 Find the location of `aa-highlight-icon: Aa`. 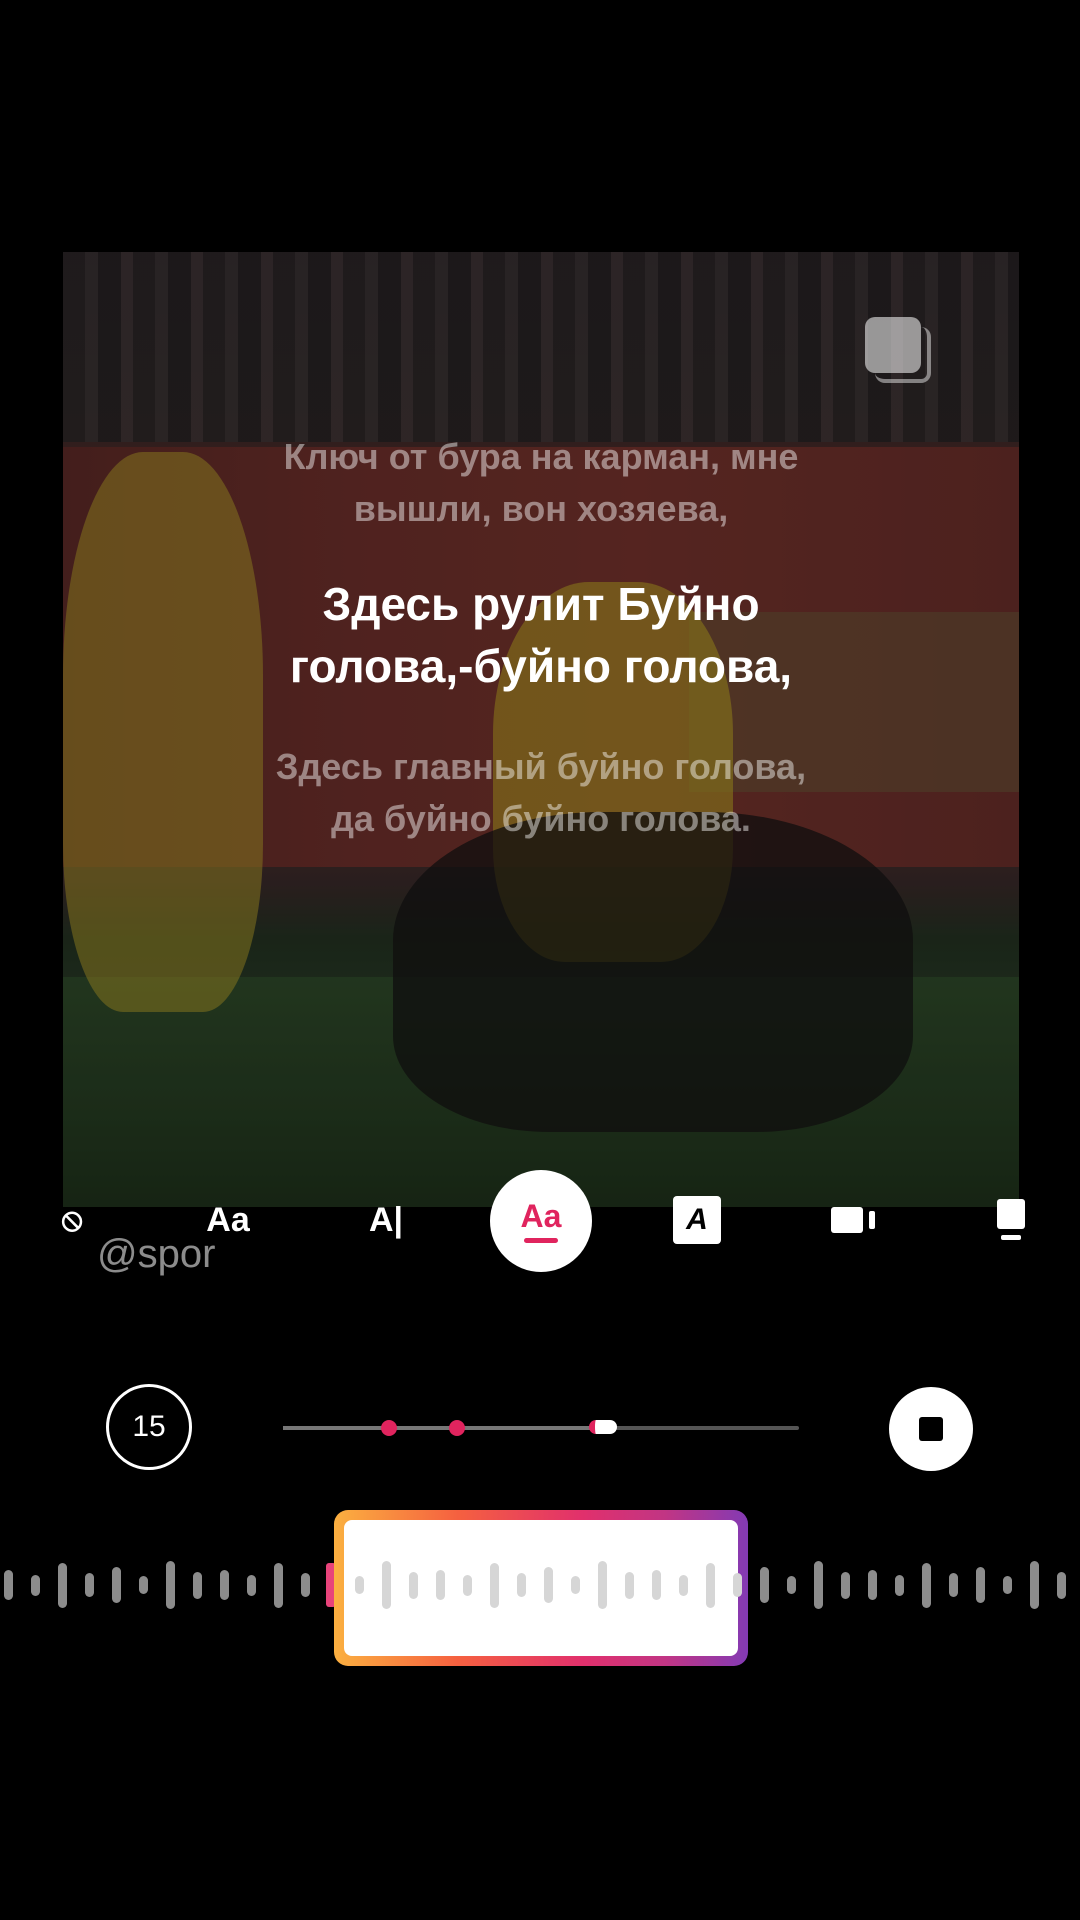

aa-highlight-icon: Aa is located at coordinates (541, 1215).